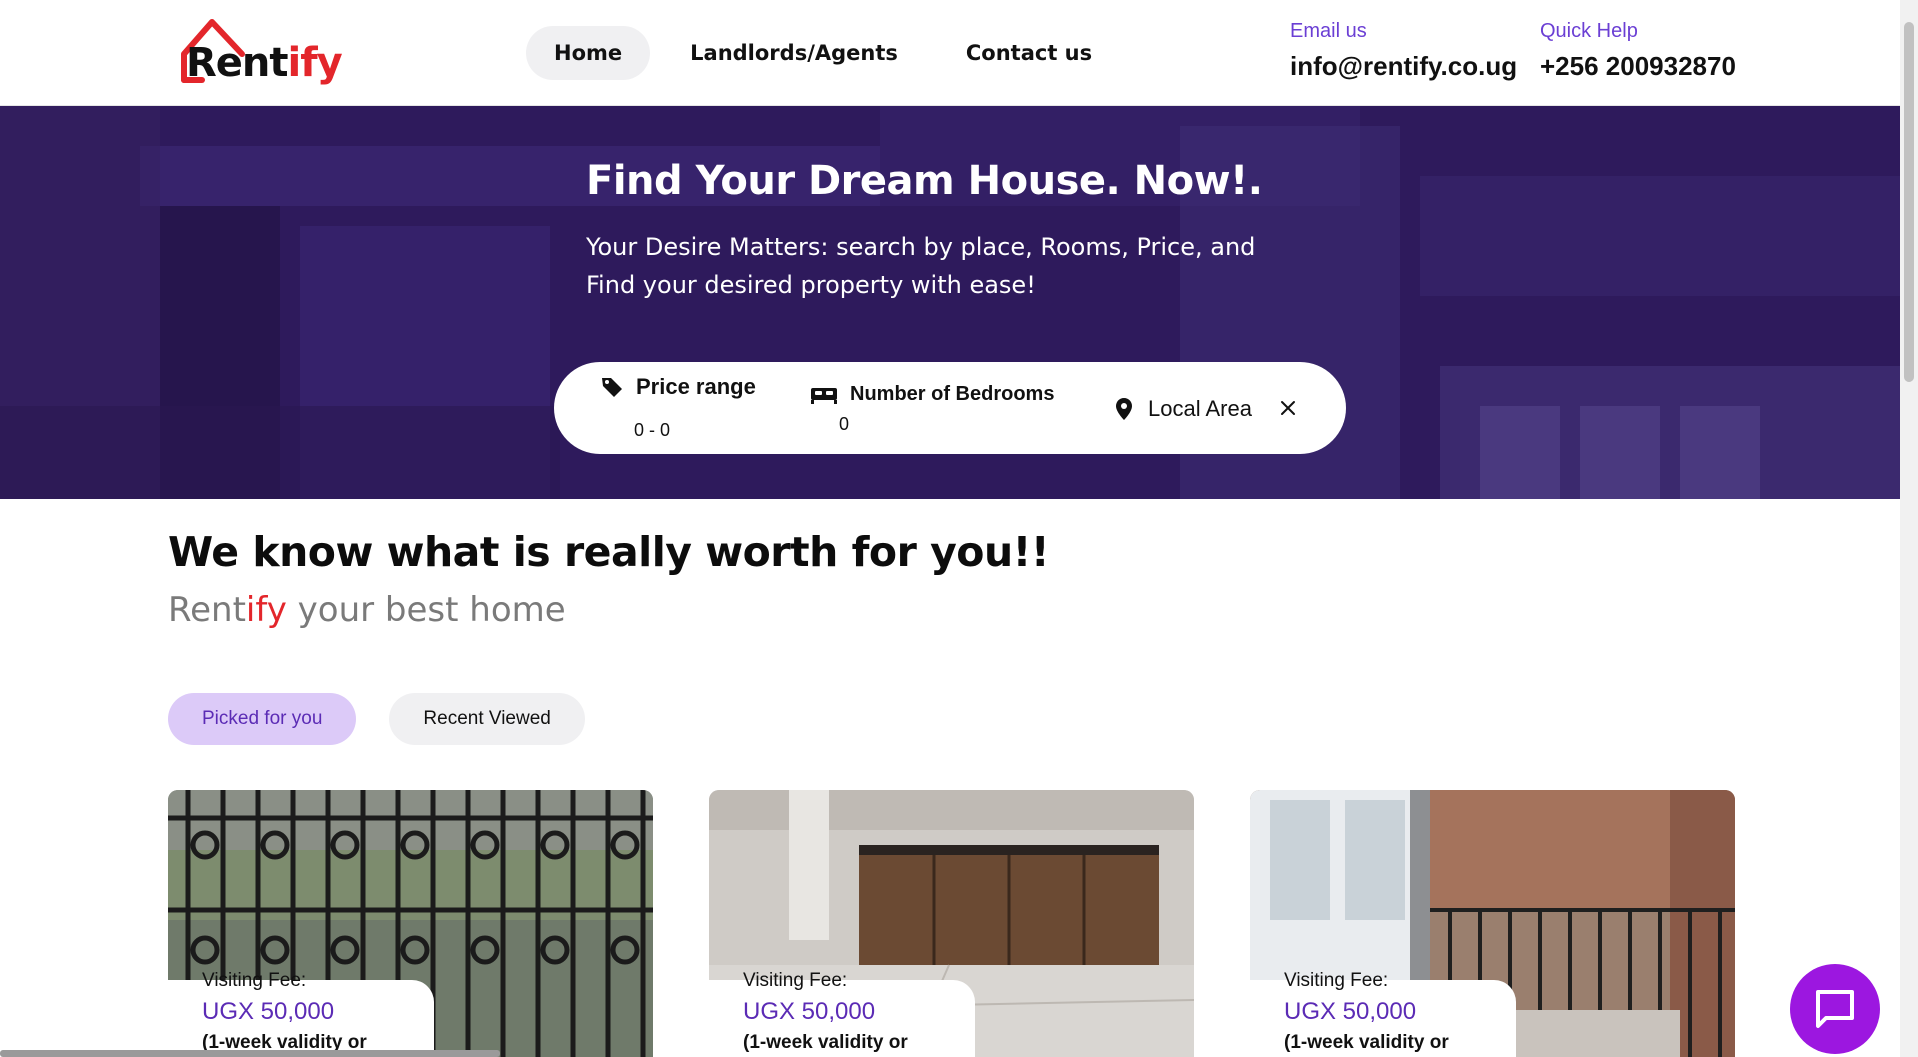 This screenshot has width=1918, height=1057. I want to click on bedrooms-value: 0, so click(844, 424).